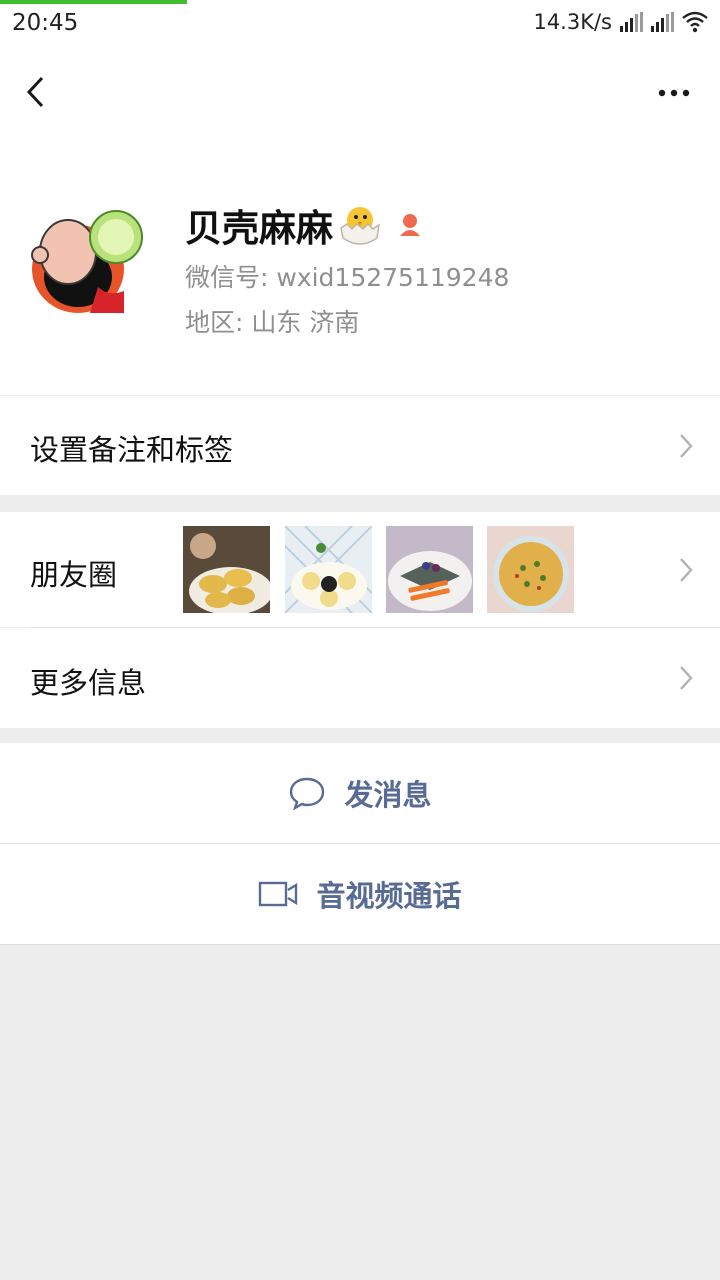 This screenshot has width=720, height=1280. What do you see at coordinates (572, 22) in the screenshot?
I see `network-speed: 14.3K/s` at bounding box center [572, 22].